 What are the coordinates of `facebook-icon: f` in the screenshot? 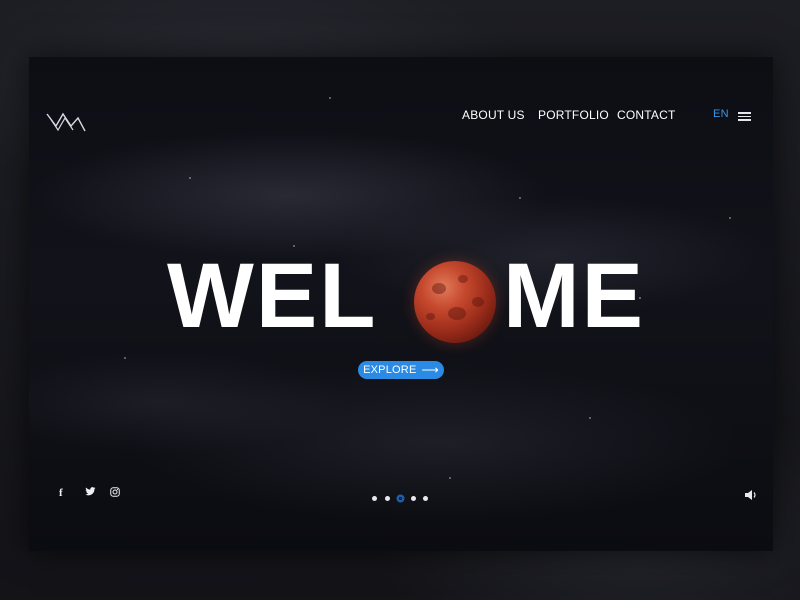 It's located at (61, 493).